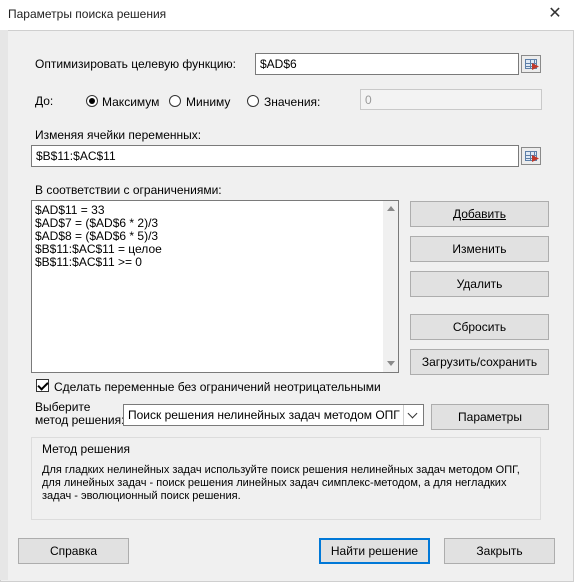  Describe the element at coordinates (73, 551) in the screenshot. I see `help-button: Справка` at that location.